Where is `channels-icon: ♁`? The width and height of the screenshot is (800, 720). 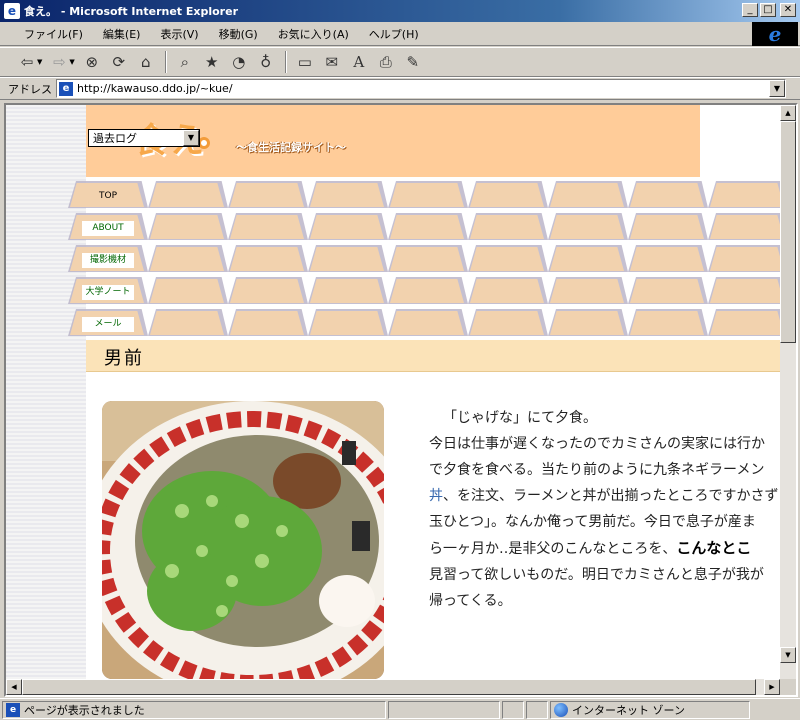 channels-icon: ♁ is located at coordinates (266, 62).